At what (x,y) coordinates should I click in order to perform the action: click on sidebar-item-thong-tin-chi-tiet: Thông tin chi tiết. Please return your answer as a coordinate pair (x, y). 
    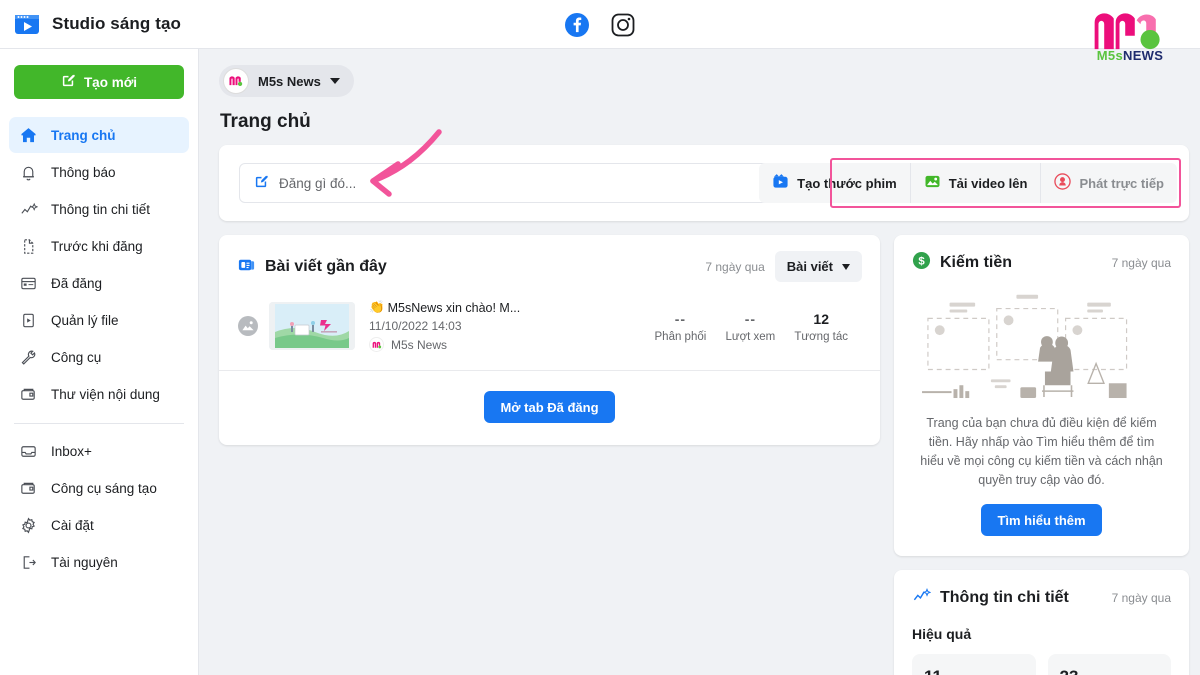
    Looking at the image, I should click on (99, 209).